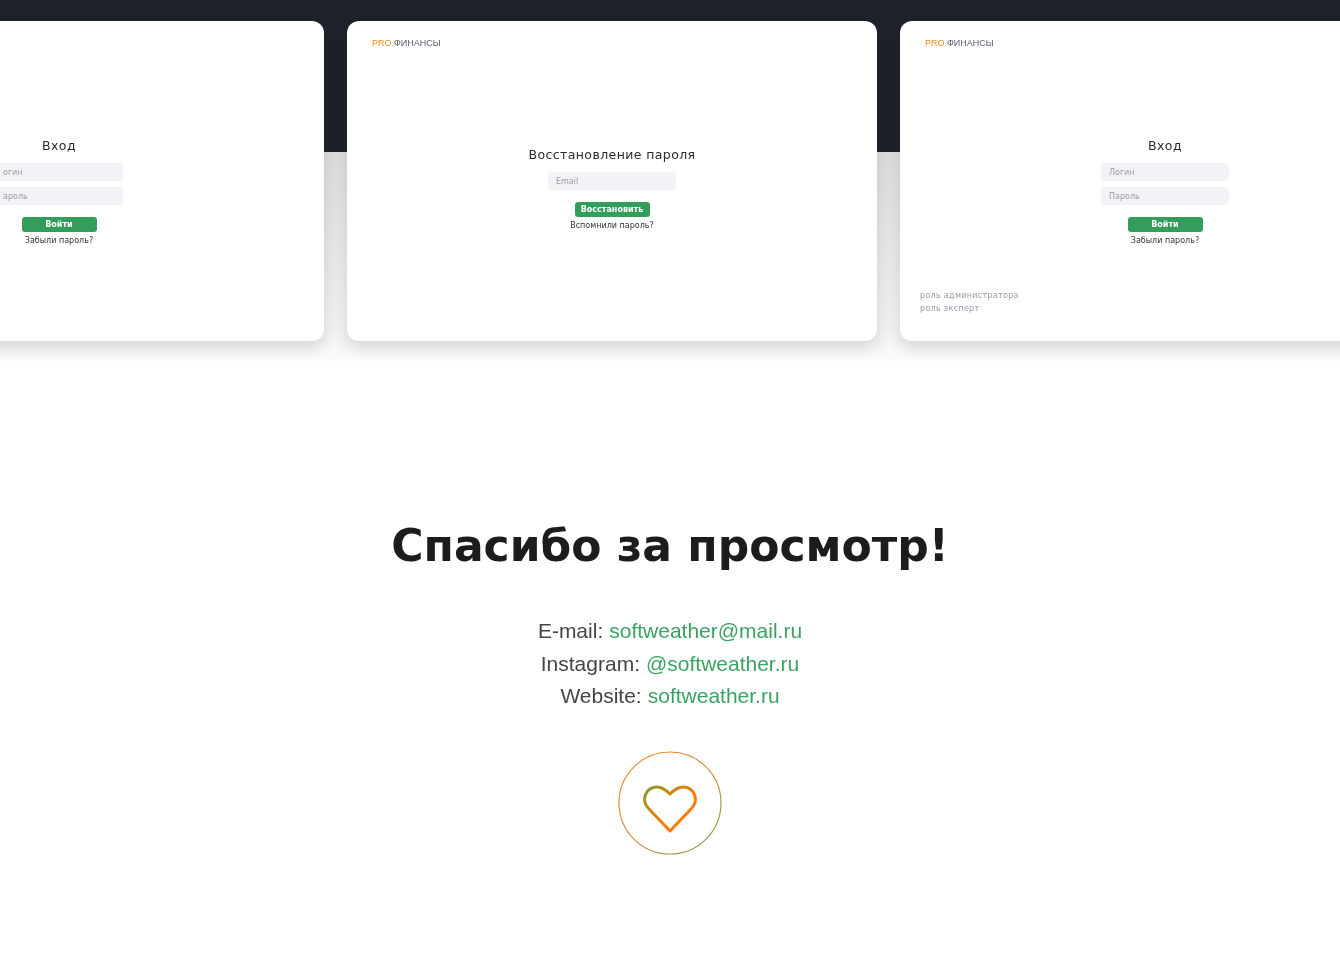 This screenshot has height=962, width=1340. What do you see at coordinates (590, 663) in the screenshot?
I see `contact-label: Instagram:` at bounding box center [590, 663].